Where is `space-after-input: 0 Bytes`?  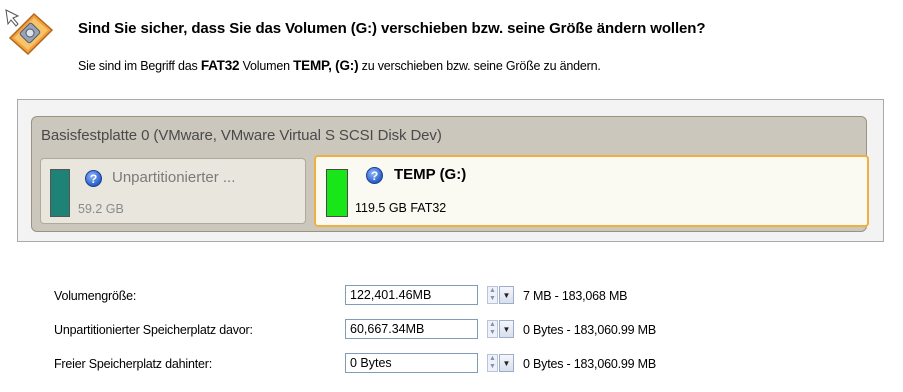
space-after-input: 0 Bytes is located at coordinates (411, 363).